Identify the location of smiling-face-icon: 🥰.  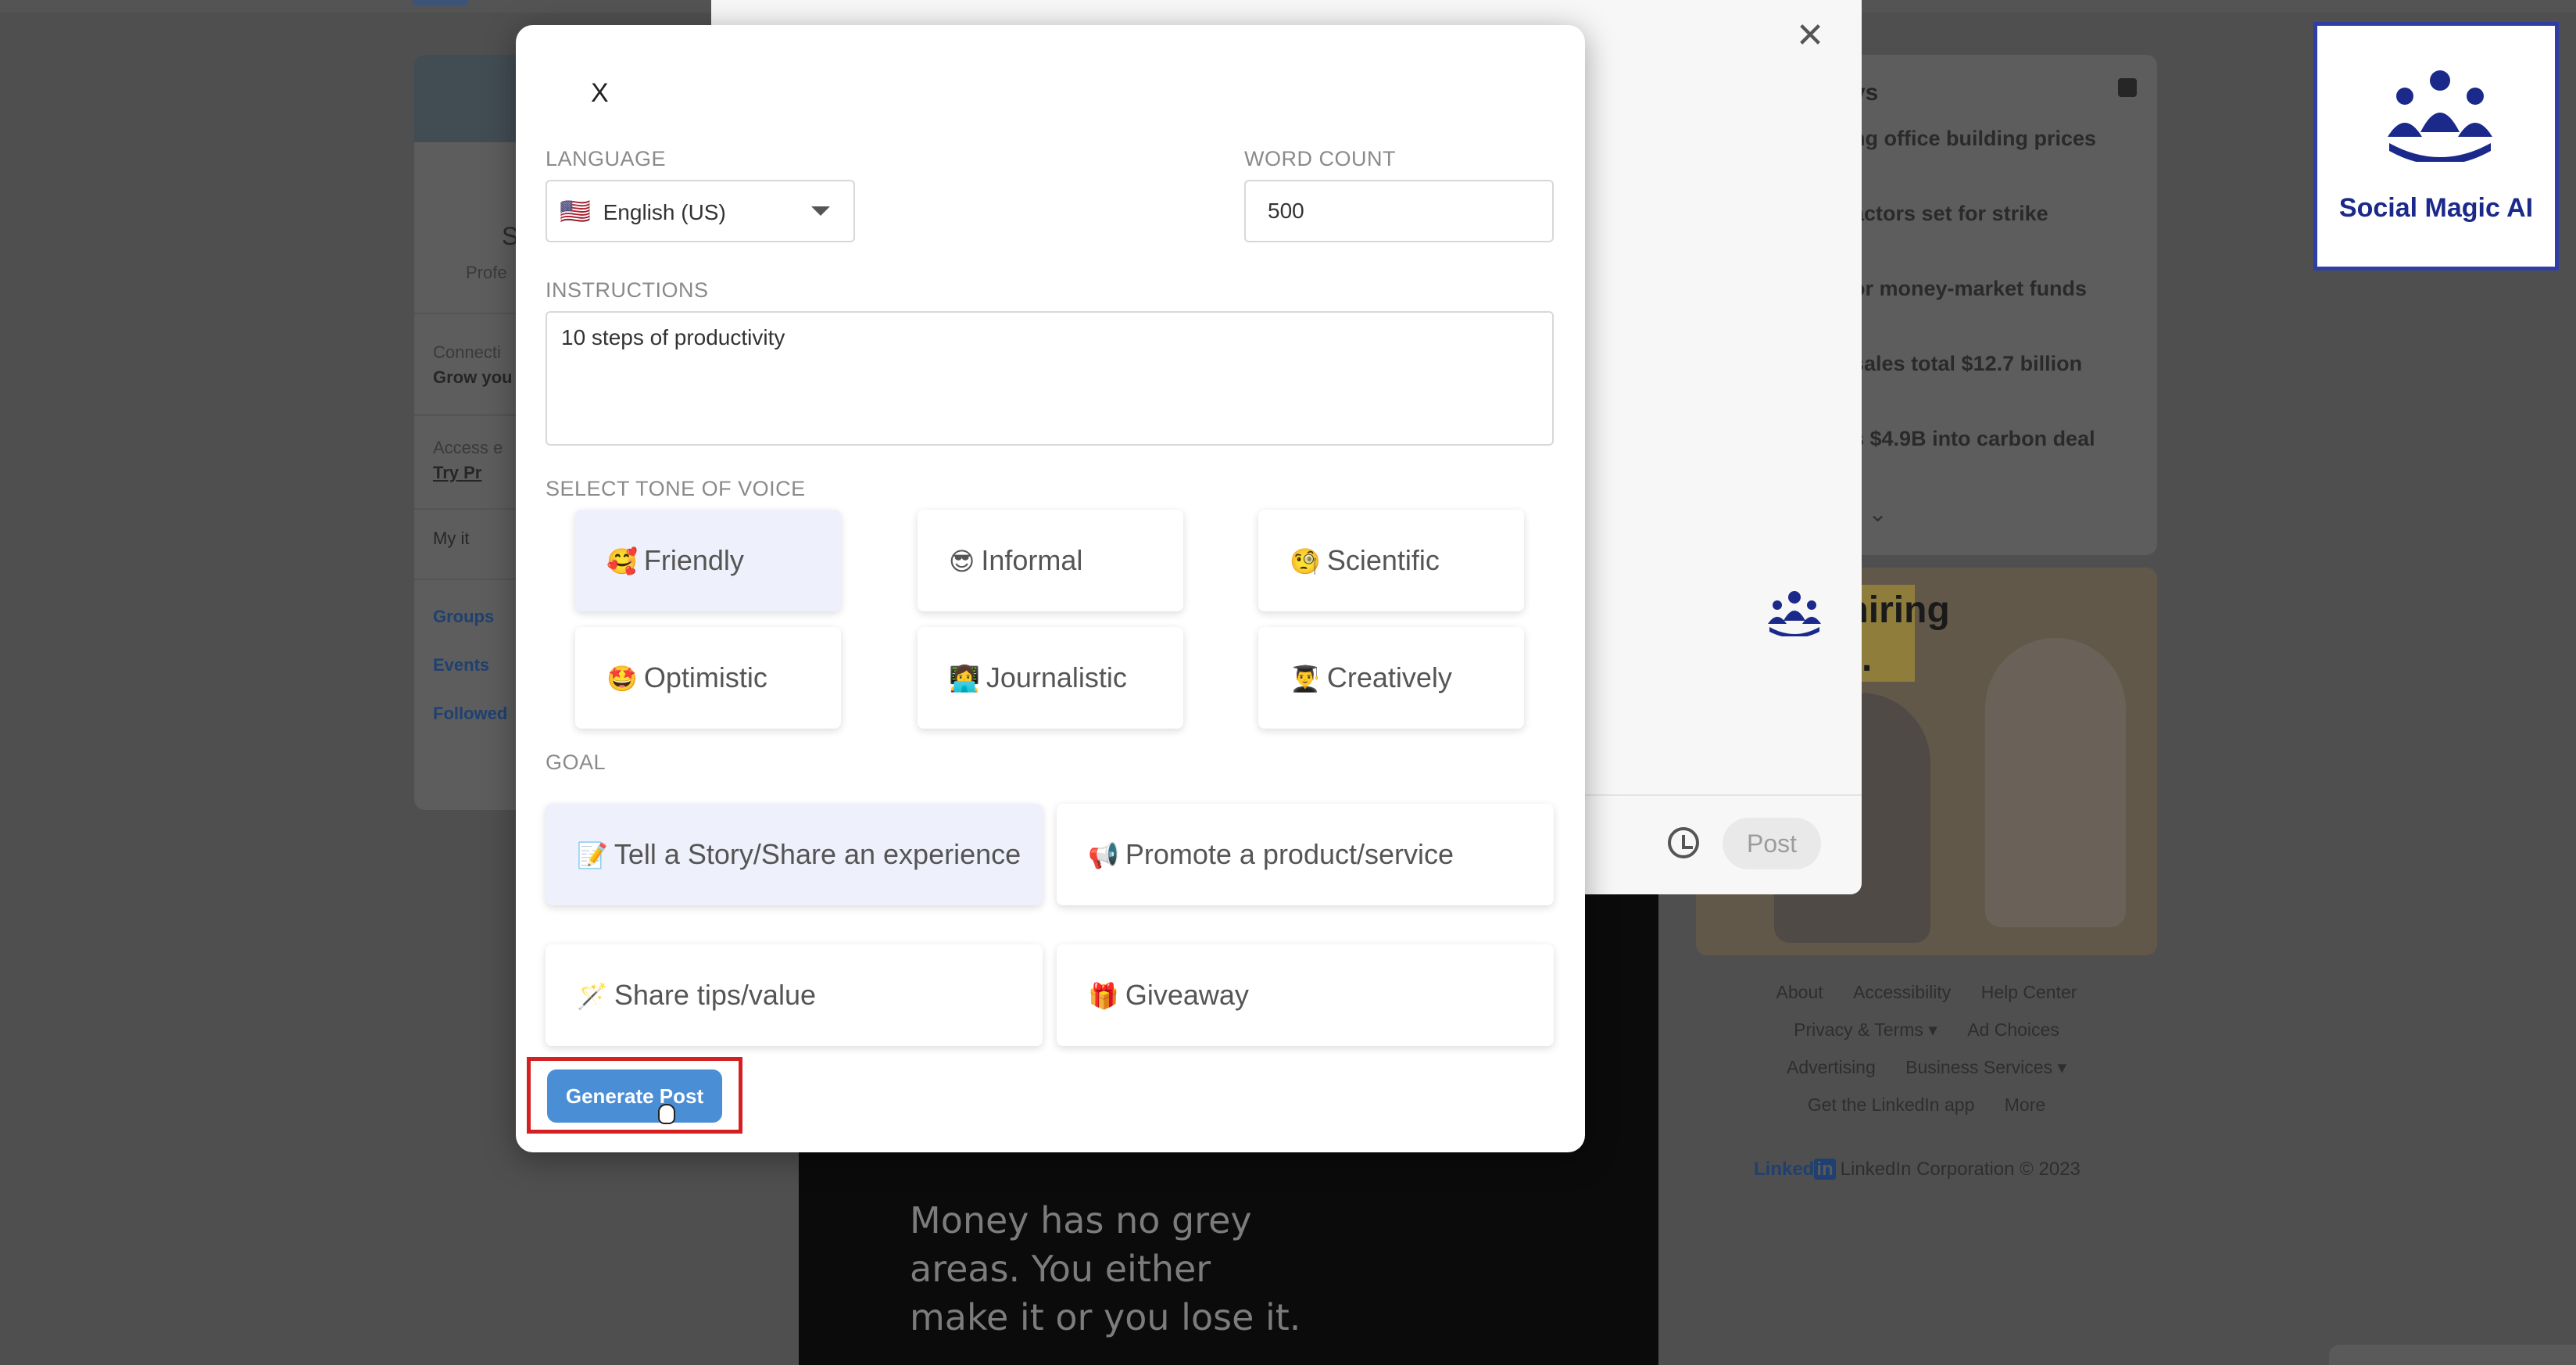
(622, 561).